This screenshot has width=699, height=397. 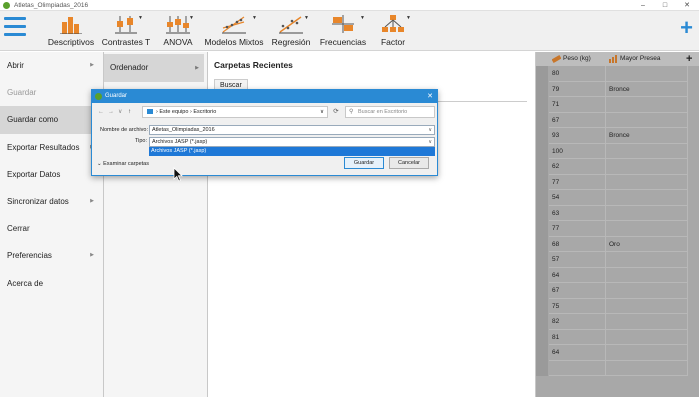 I want to click on add-module-button: +, so click(x=686, y=28).